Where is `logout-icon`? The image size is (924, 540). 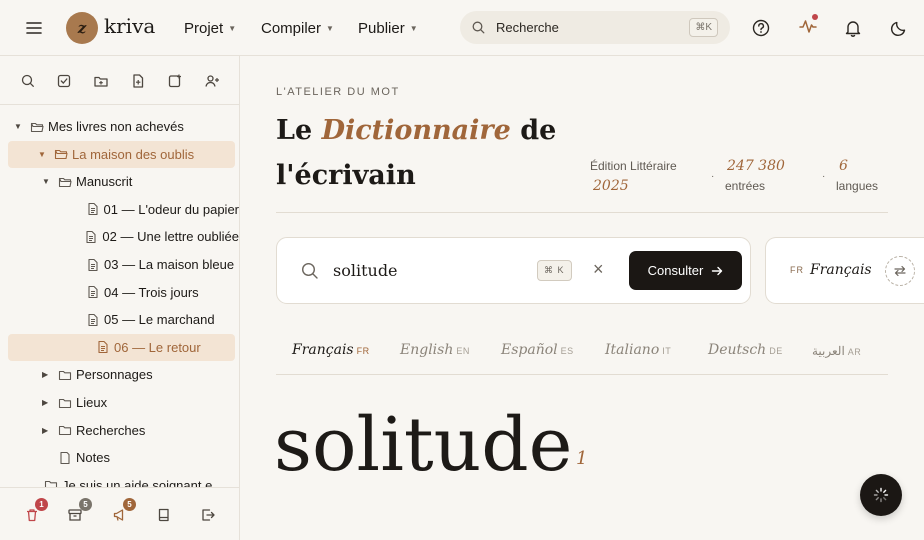 logout-icon is located at coordinates (208, 515).